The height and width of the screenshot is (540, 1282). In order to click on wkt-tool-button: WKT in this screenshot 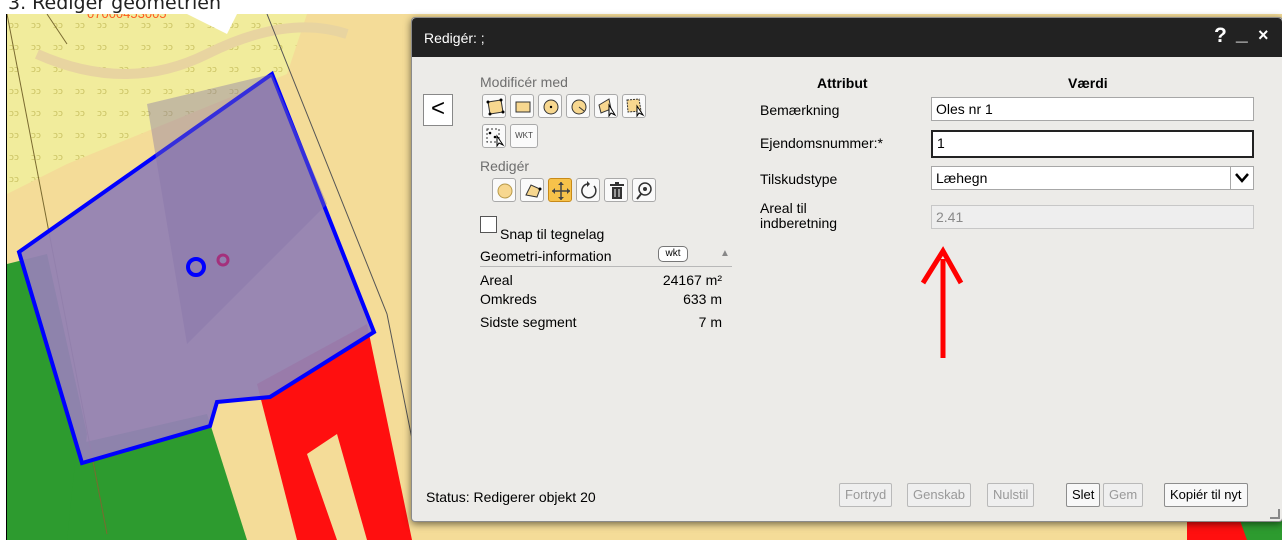, I will do `click(524, 136)`.